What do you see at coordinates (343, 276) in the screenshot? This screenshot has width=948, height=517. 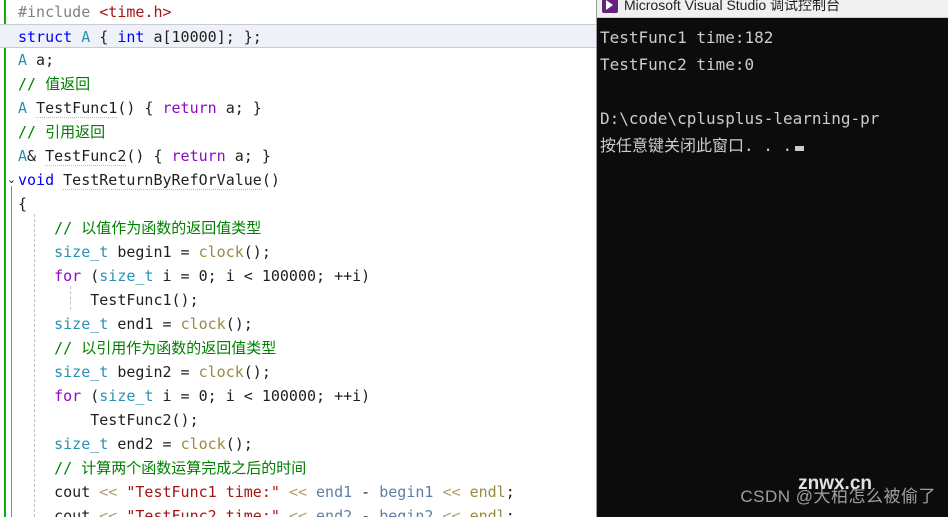 I see `code-token: ; ++i)` at bounding box center [343, 276].